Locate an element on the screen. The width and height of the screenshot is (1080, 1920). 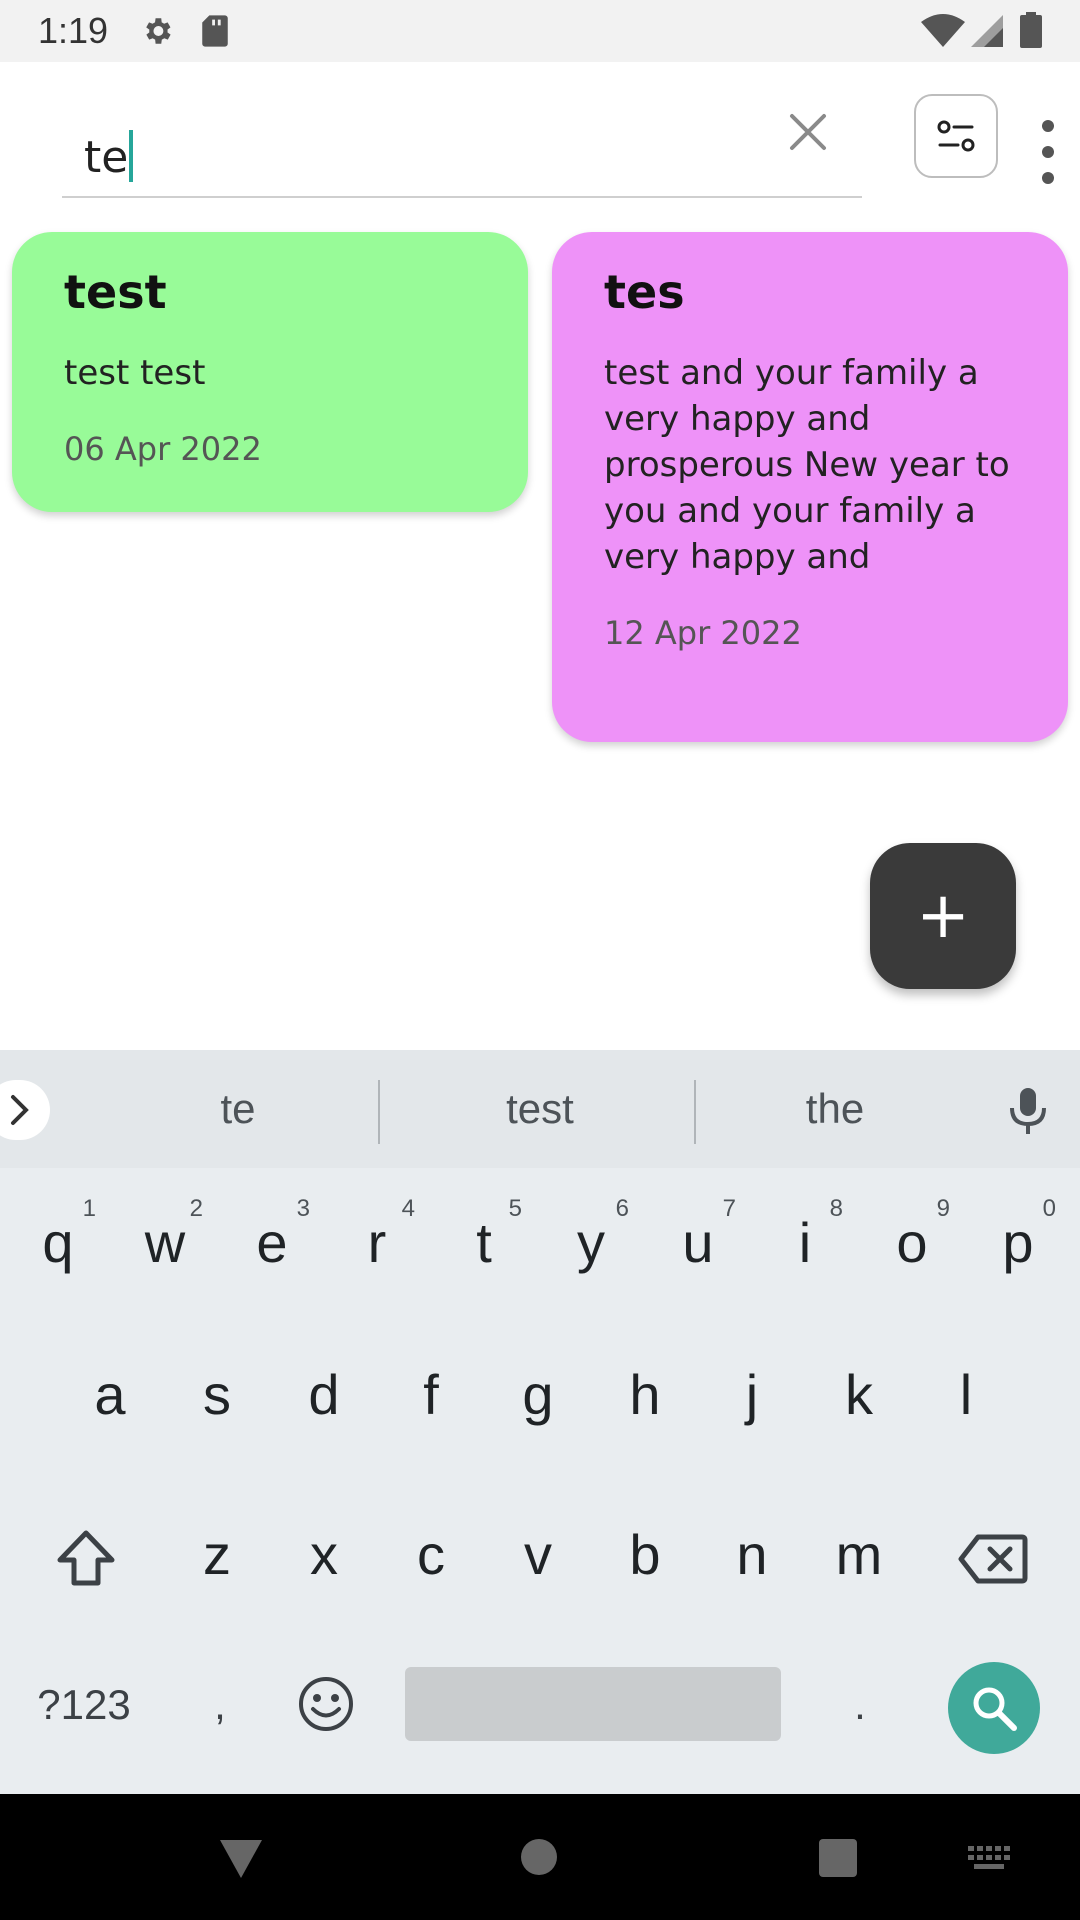
key-j: j is located at coordinates (752, 1395).